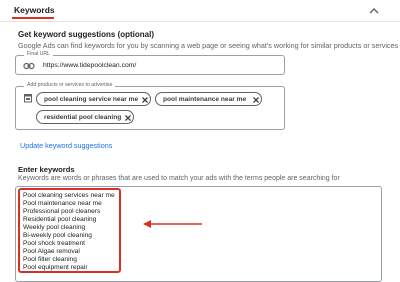  Describe the element at coordinates (205, 99) in the screenshot. I see `chip-label: pool maintenance near me` at that location.